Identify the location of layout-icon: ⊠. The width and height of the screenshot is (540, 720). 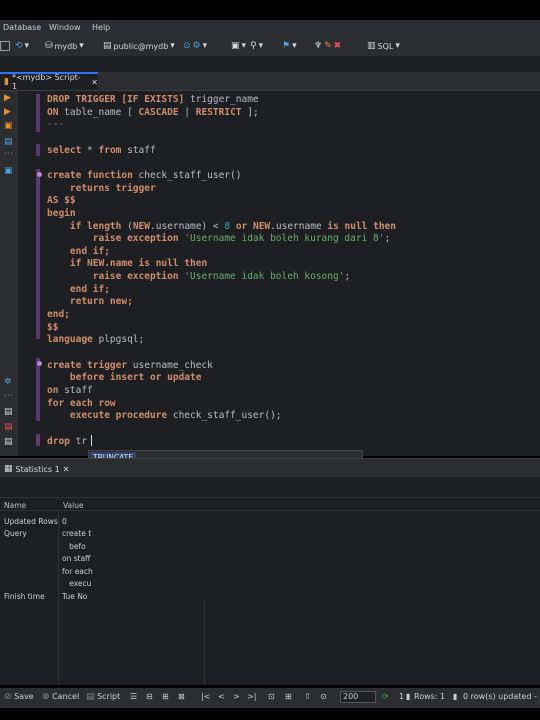
(181, 696).